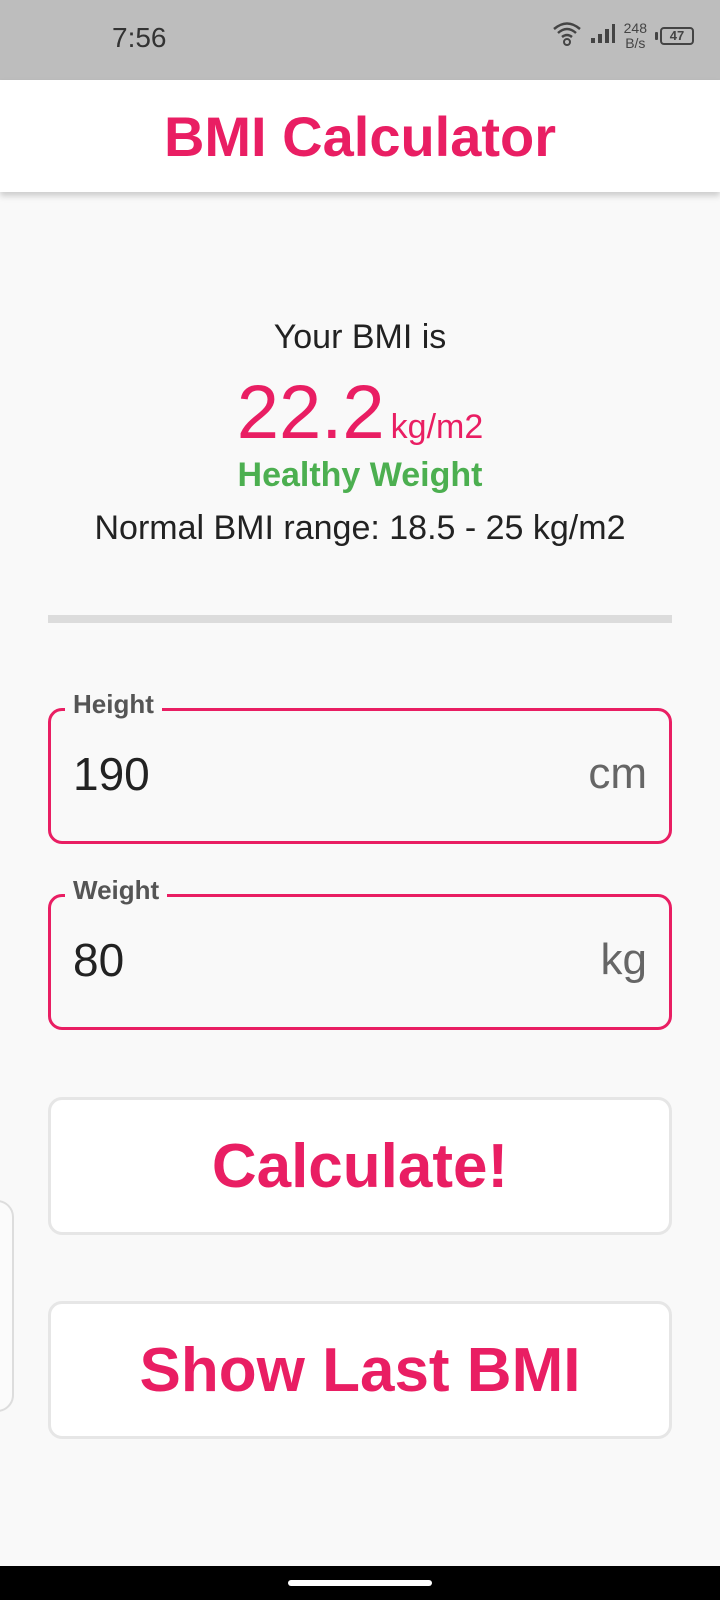 Image resolution: width=720 pixels, height=1600 pixels. What do you see at coordinates (360, 528) in the screenshot?
I see `bmi-normal-range: Normal BMI range: 18.5 - 25 kg/m2` at bounding box center [360, 528].